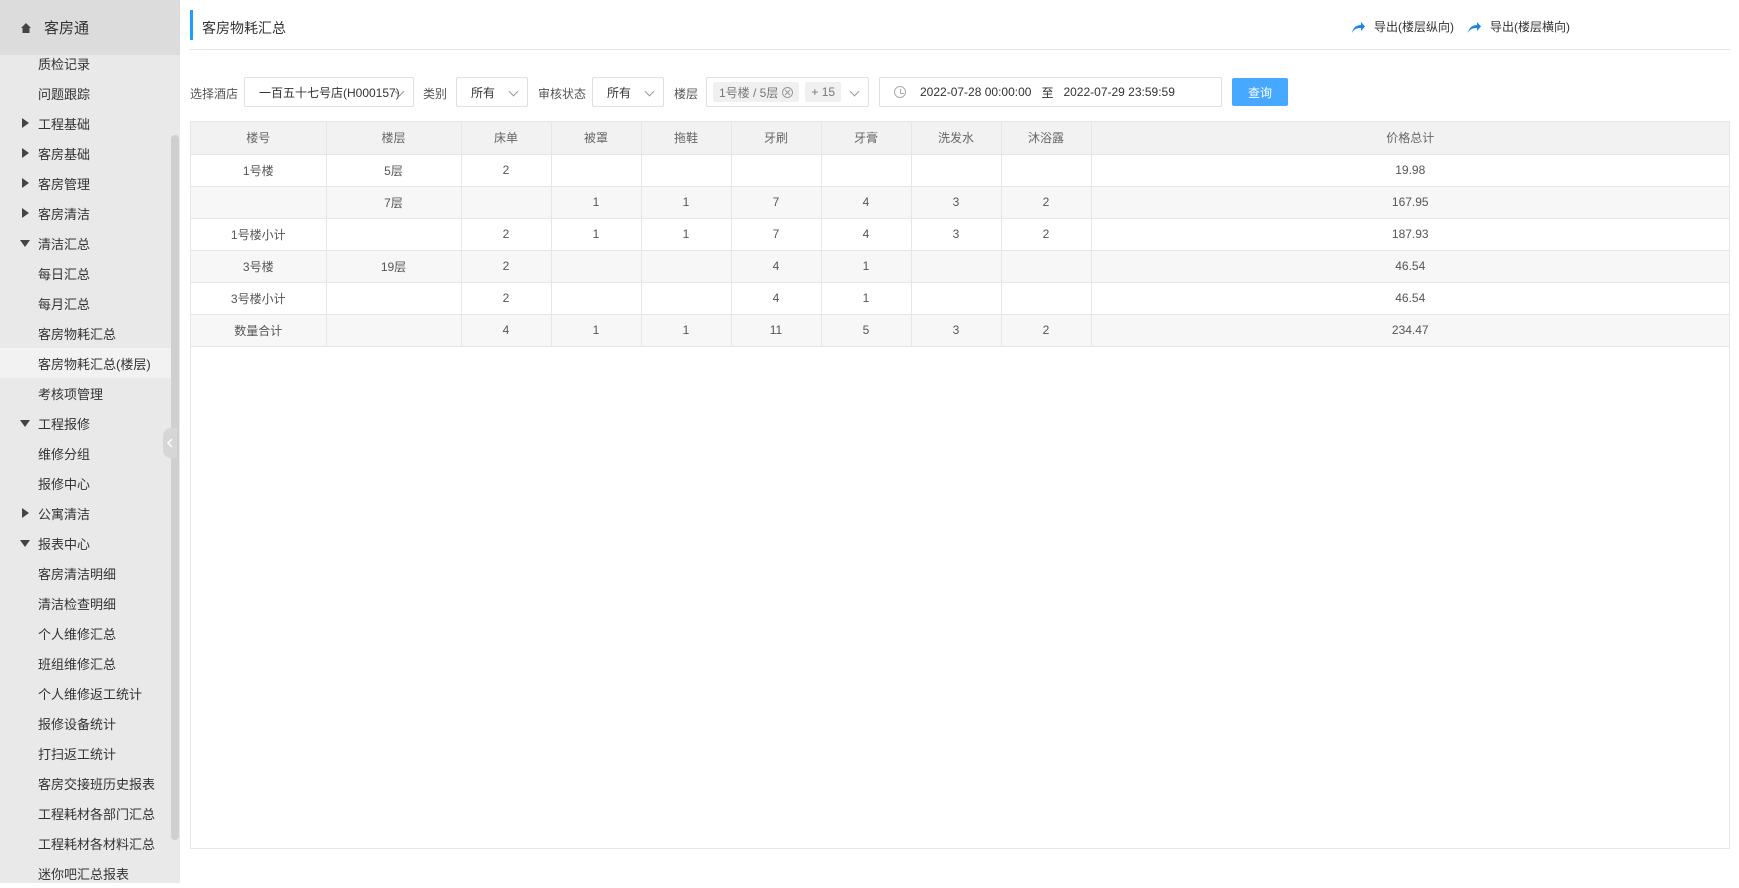 The image size is (1739, 888). What do you see at coordinates (628, 92) in the screenshot?
I see `audit-status-select: 所有` at bounding box center [628, 92].